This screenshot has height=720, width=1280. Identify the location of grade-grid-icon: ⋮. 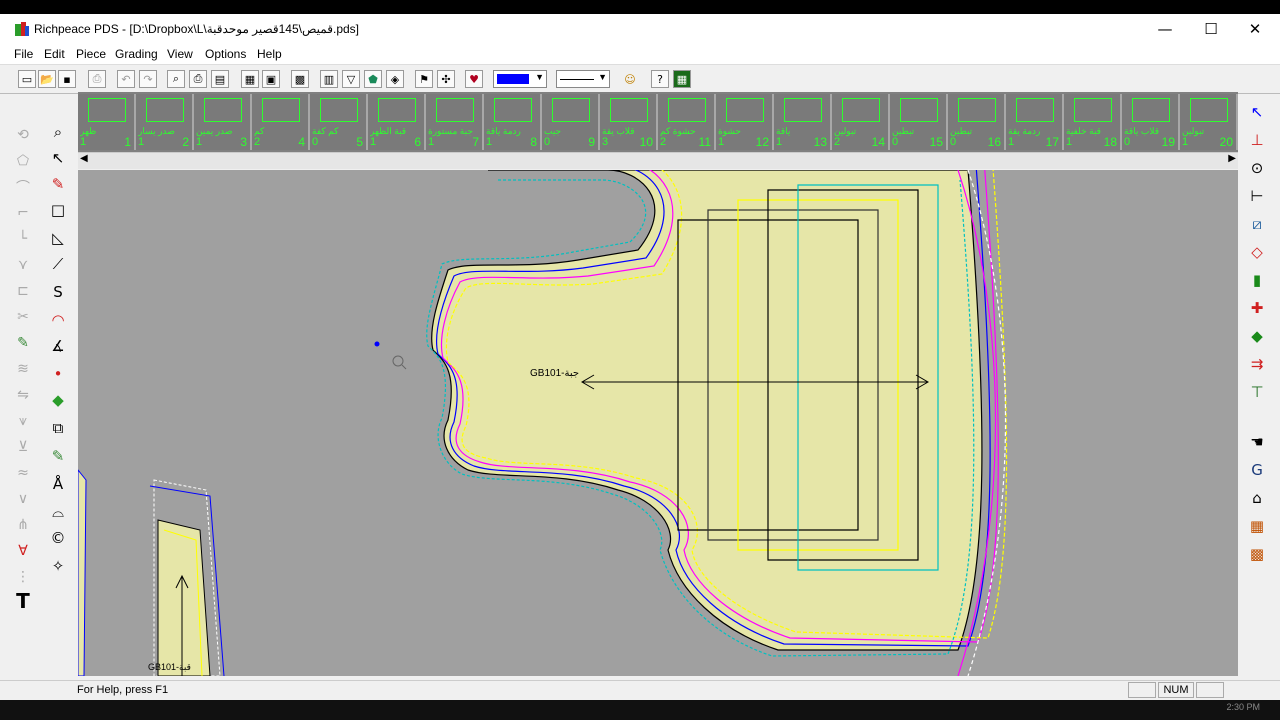
(23, 577).